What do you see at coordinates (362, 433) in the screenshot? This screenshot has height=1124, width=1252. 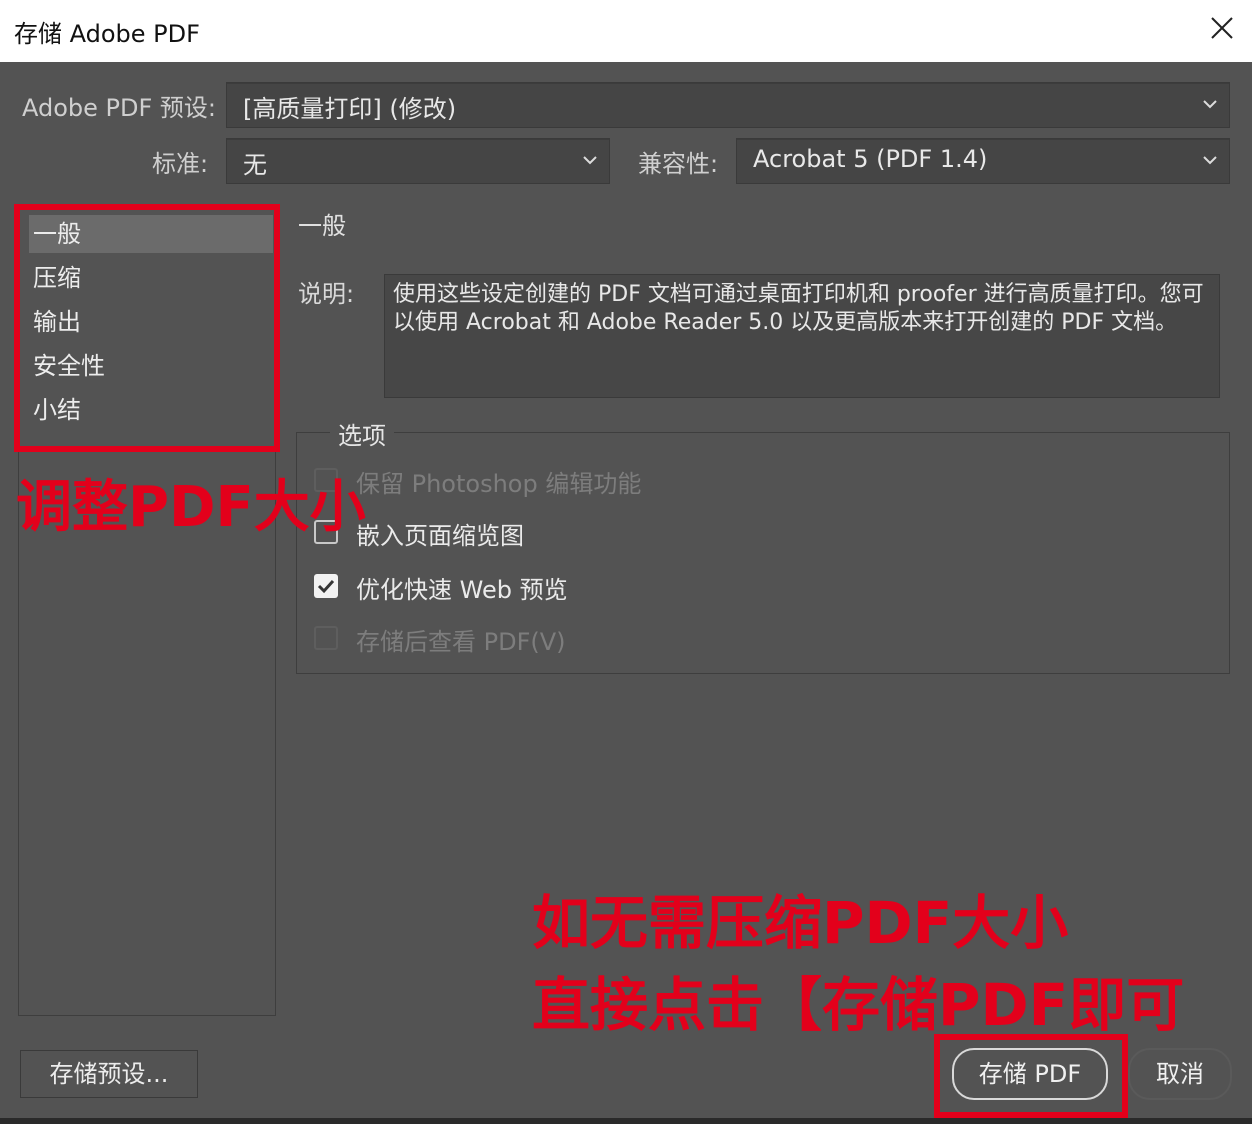 I see `options-title: 选项` at bounding box center [362, 433].